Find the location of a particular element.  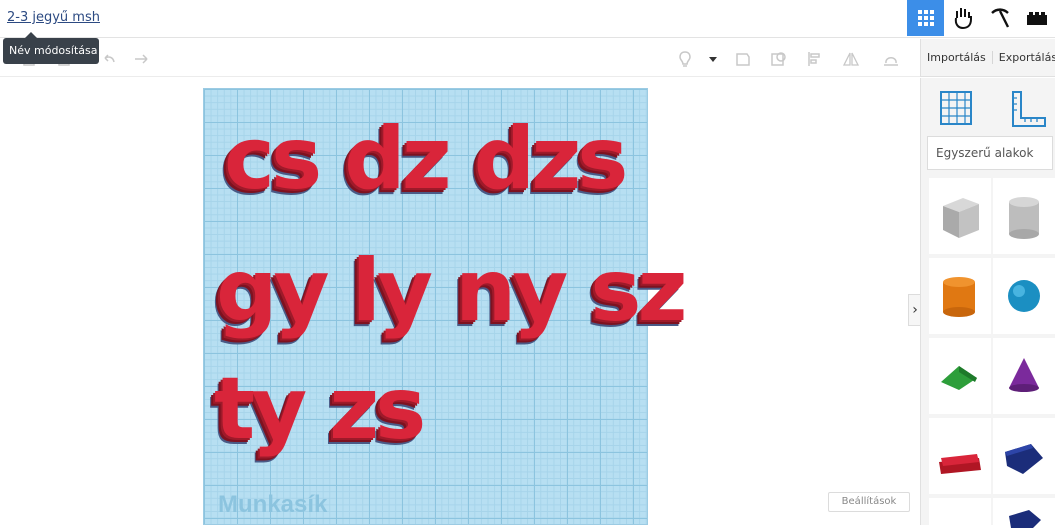

shape-cylinder-striped-tile is located at coordinates (1024, 216).